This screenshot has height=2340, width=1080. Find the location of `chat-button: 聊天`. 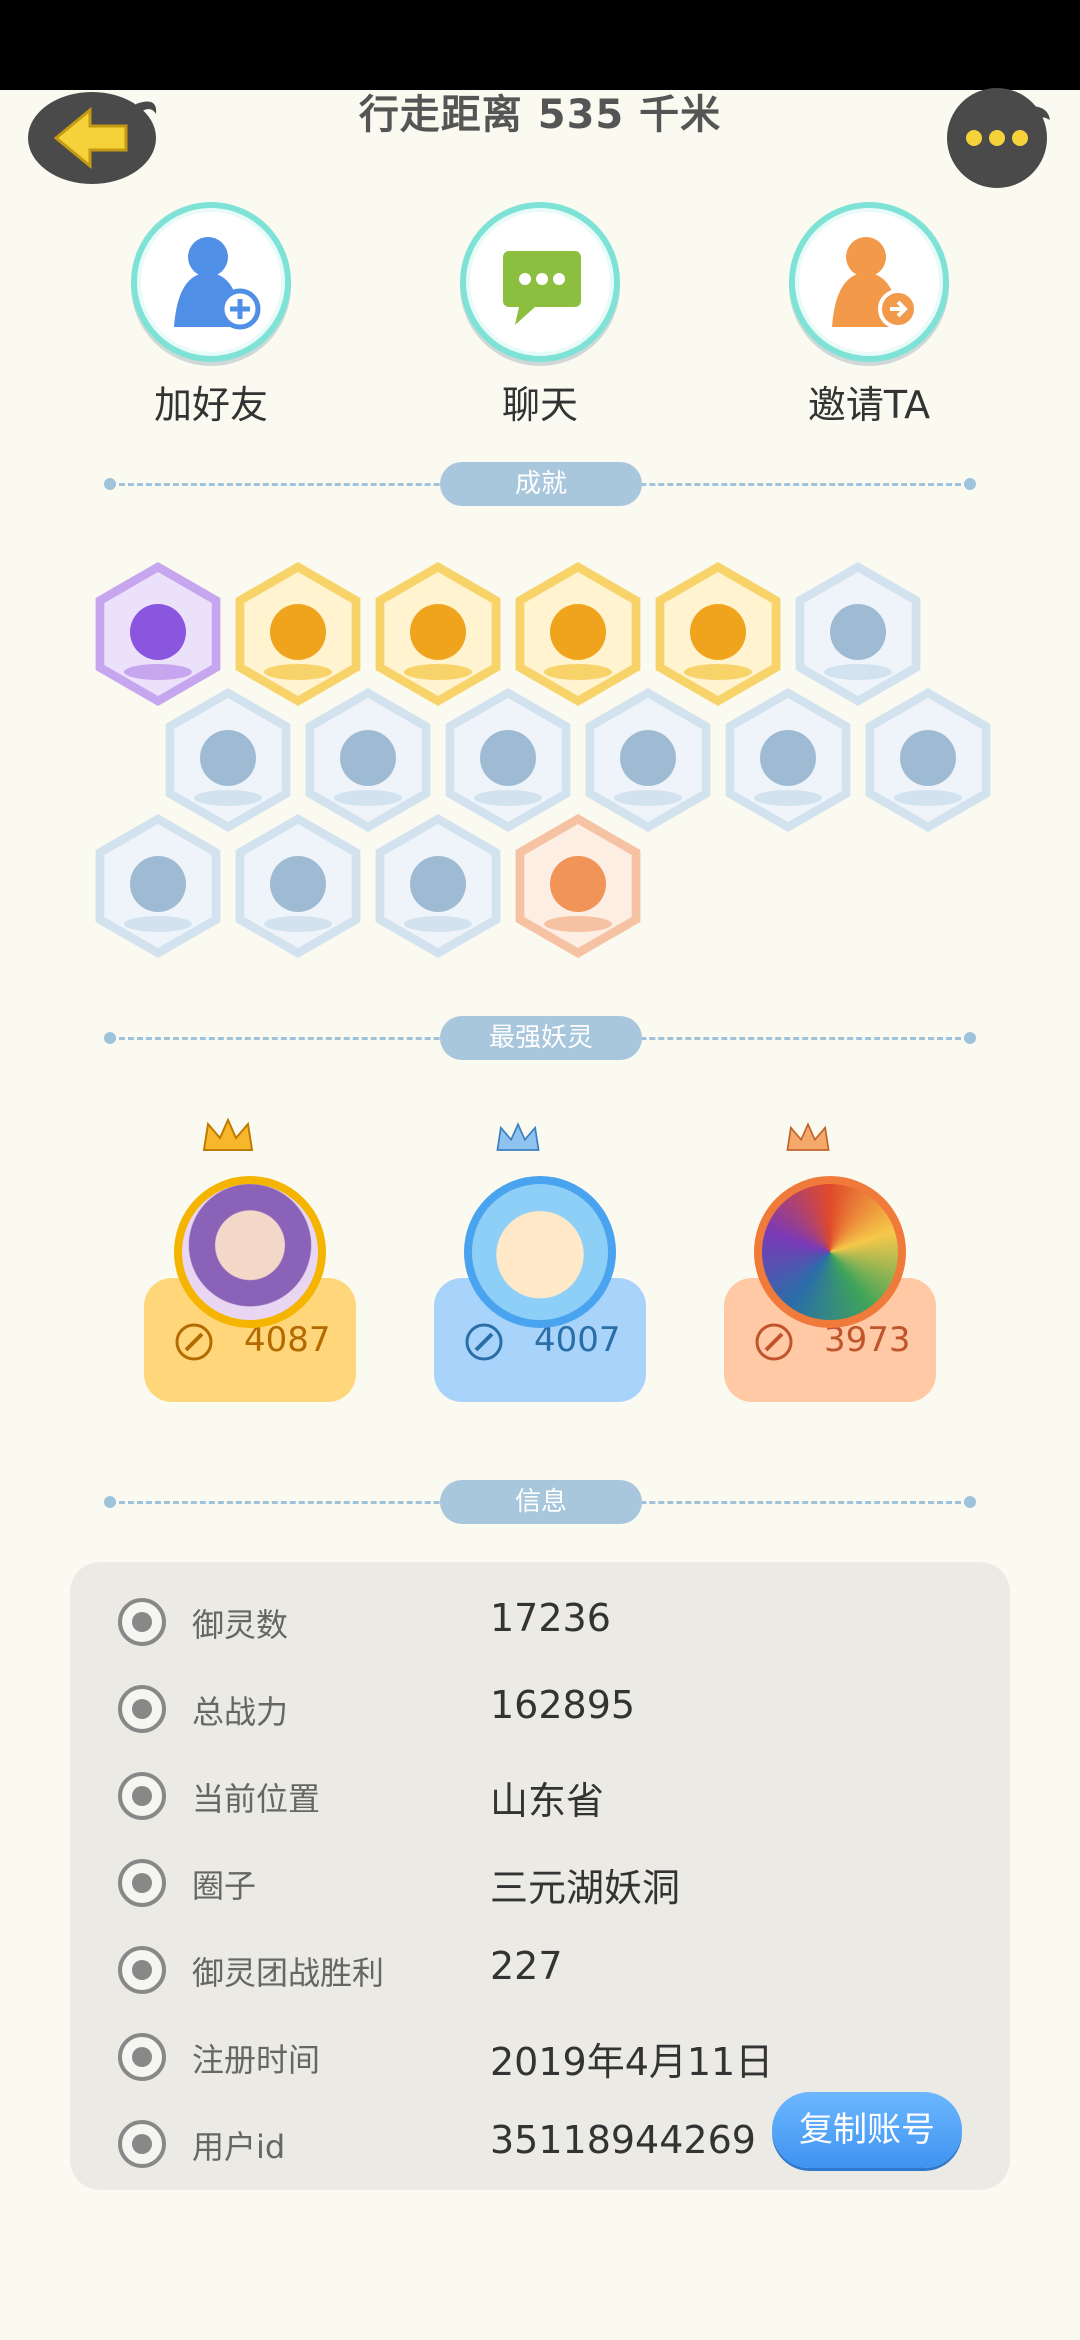

chat-button: 聊天 is located at coordinates (540, 315).